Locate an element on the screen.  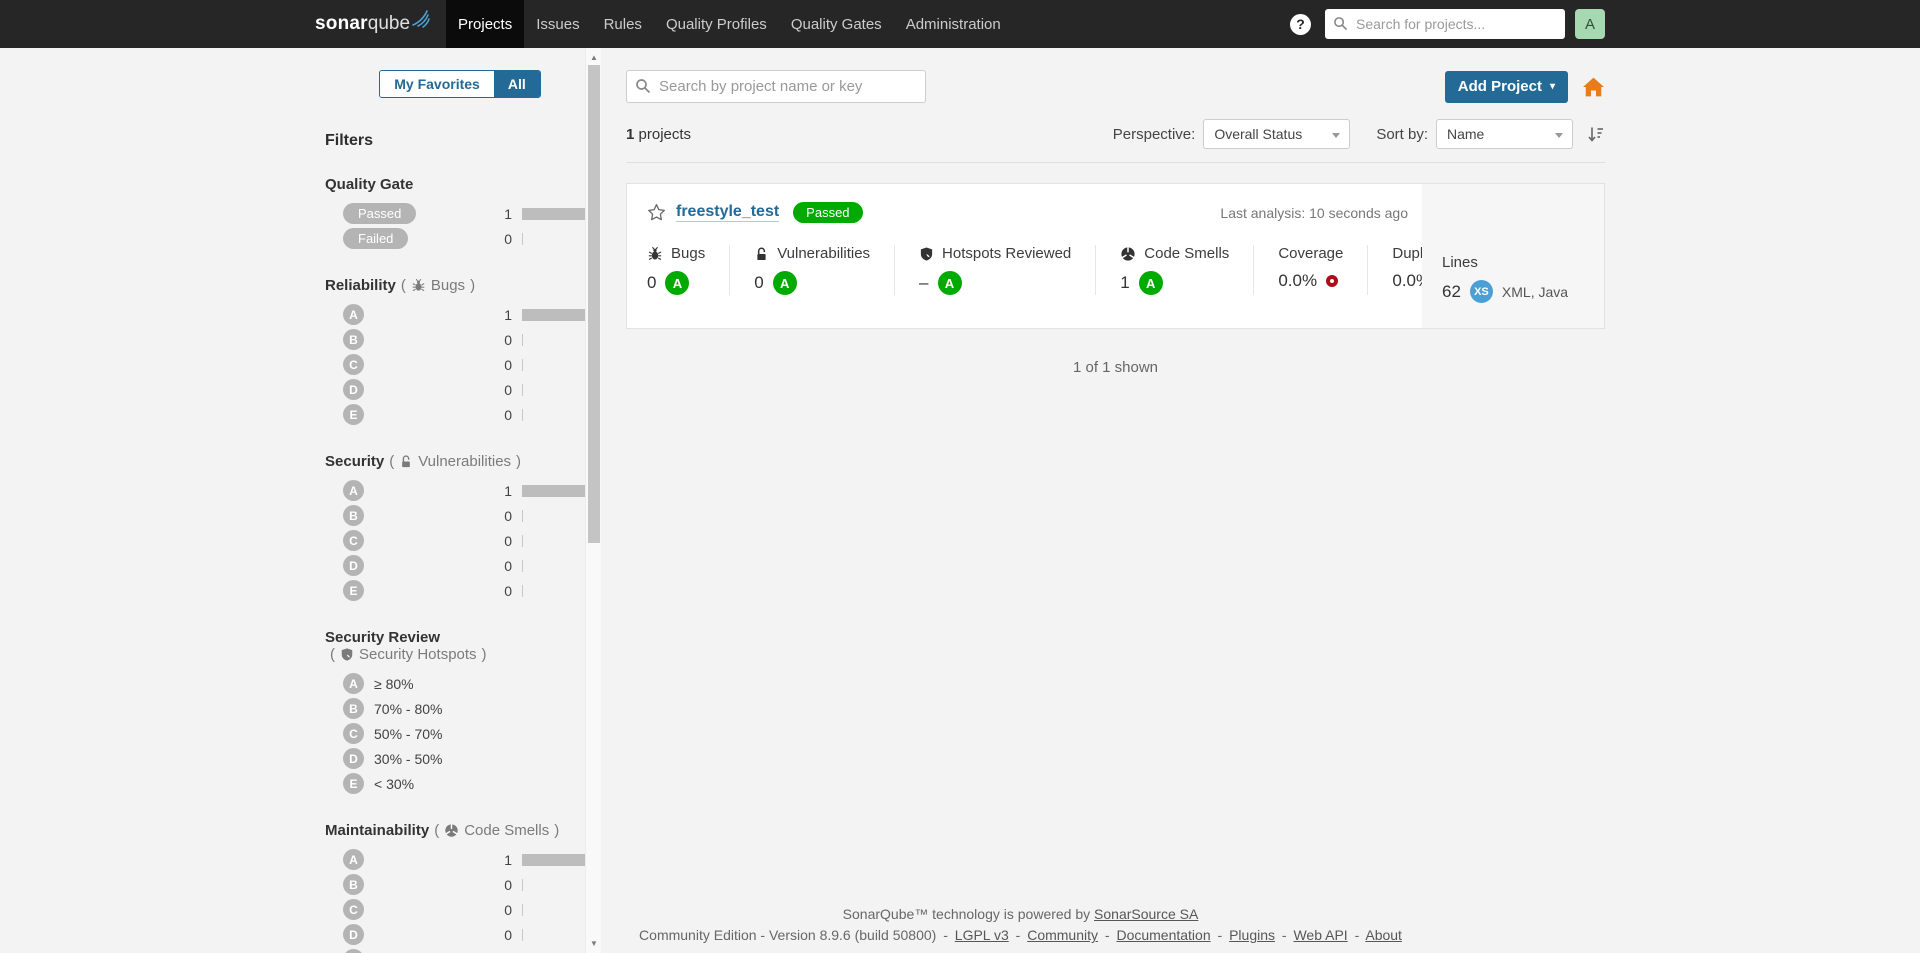
favorites-toggle: My Favorites All is located at coordinates (460, 84).